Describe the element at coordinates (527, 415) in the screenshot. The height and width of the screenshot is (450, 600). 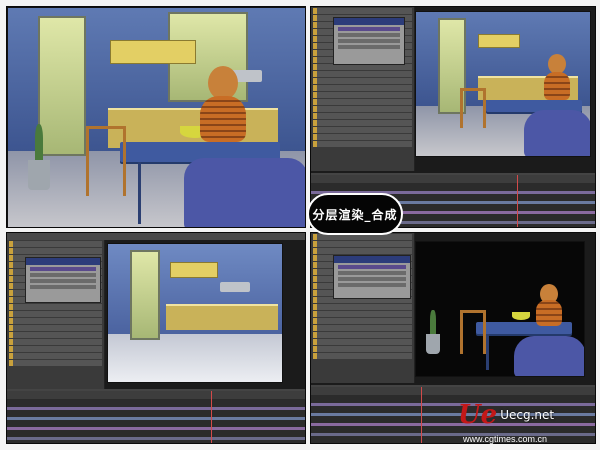
I see `logo-site-name: Uecg.net` at that location.